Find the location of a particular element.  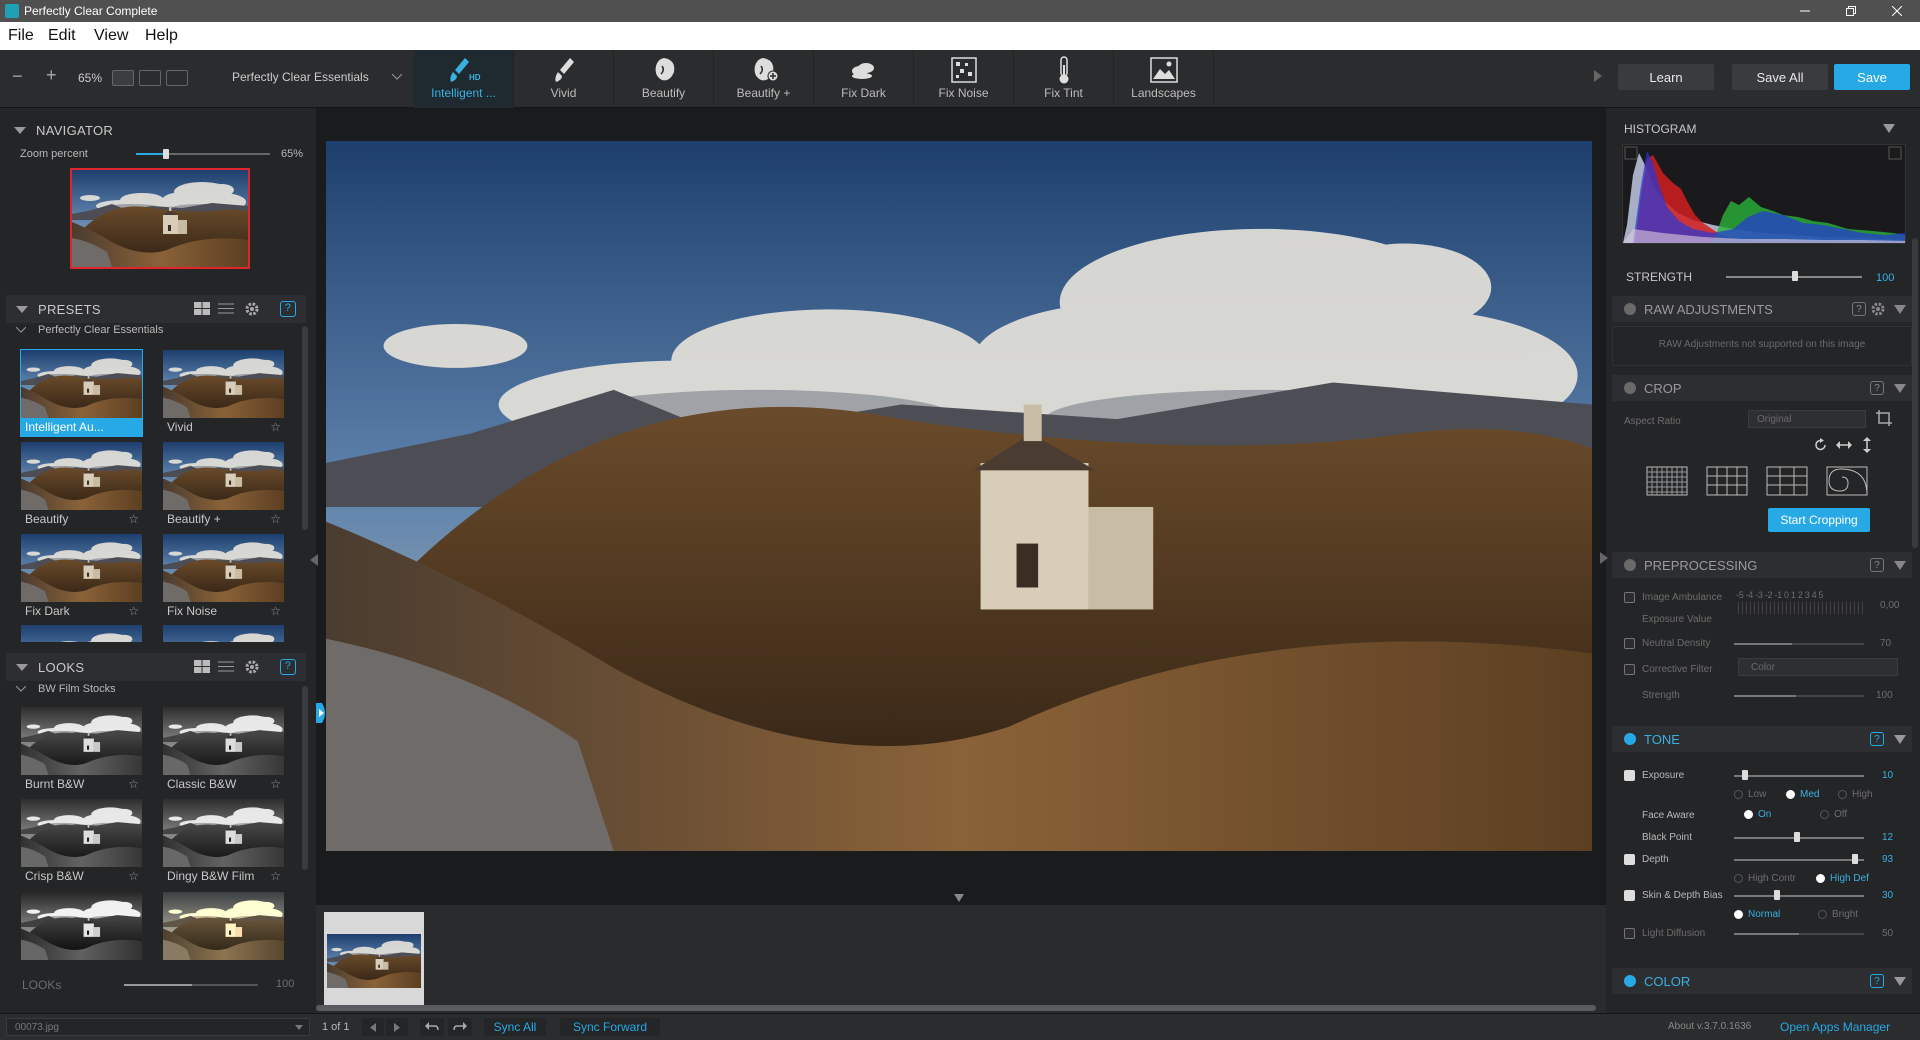

look-item: Burnt B&W ☆ is located at coordinates (81, 750).